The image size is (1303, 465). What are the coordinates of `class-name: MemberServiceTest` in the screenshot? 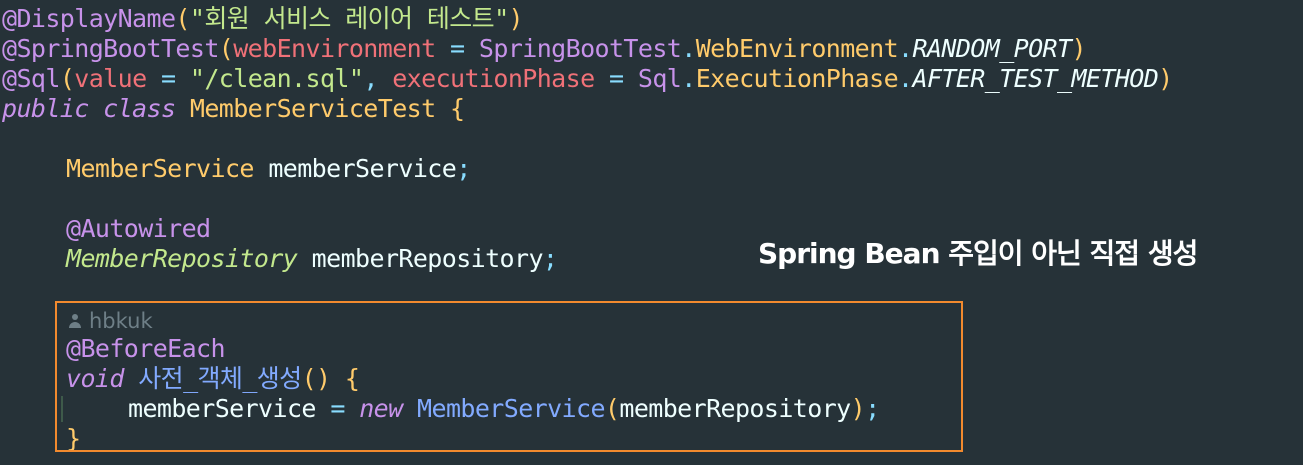 It's located at (312, 108).